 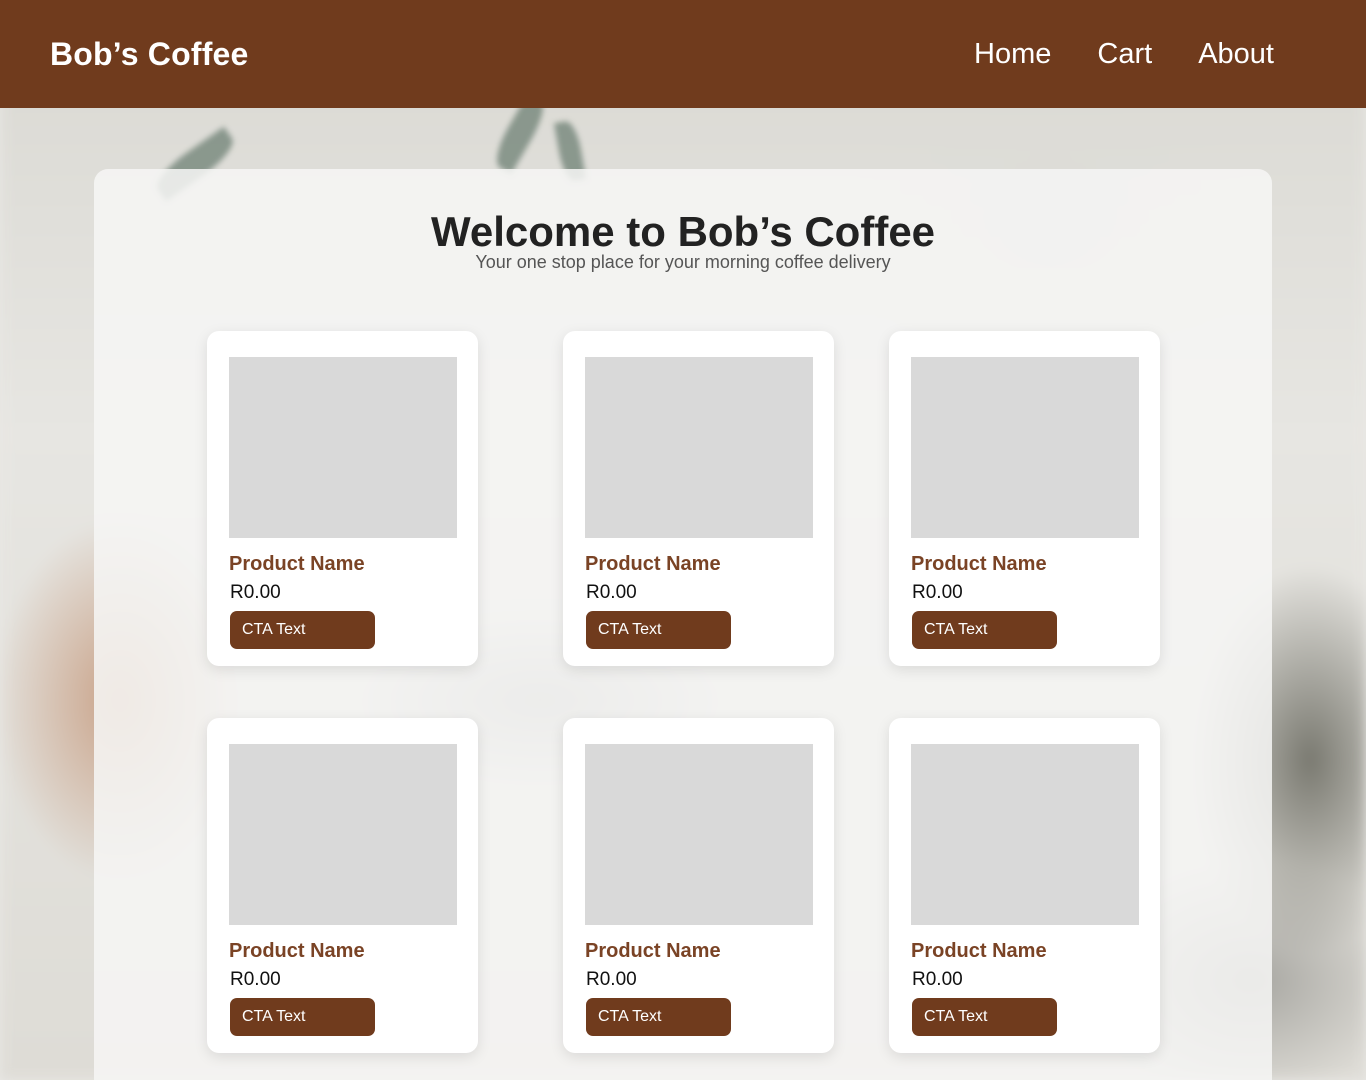 I want to click on nav-about-link: About, so click(x=1236, y=54).